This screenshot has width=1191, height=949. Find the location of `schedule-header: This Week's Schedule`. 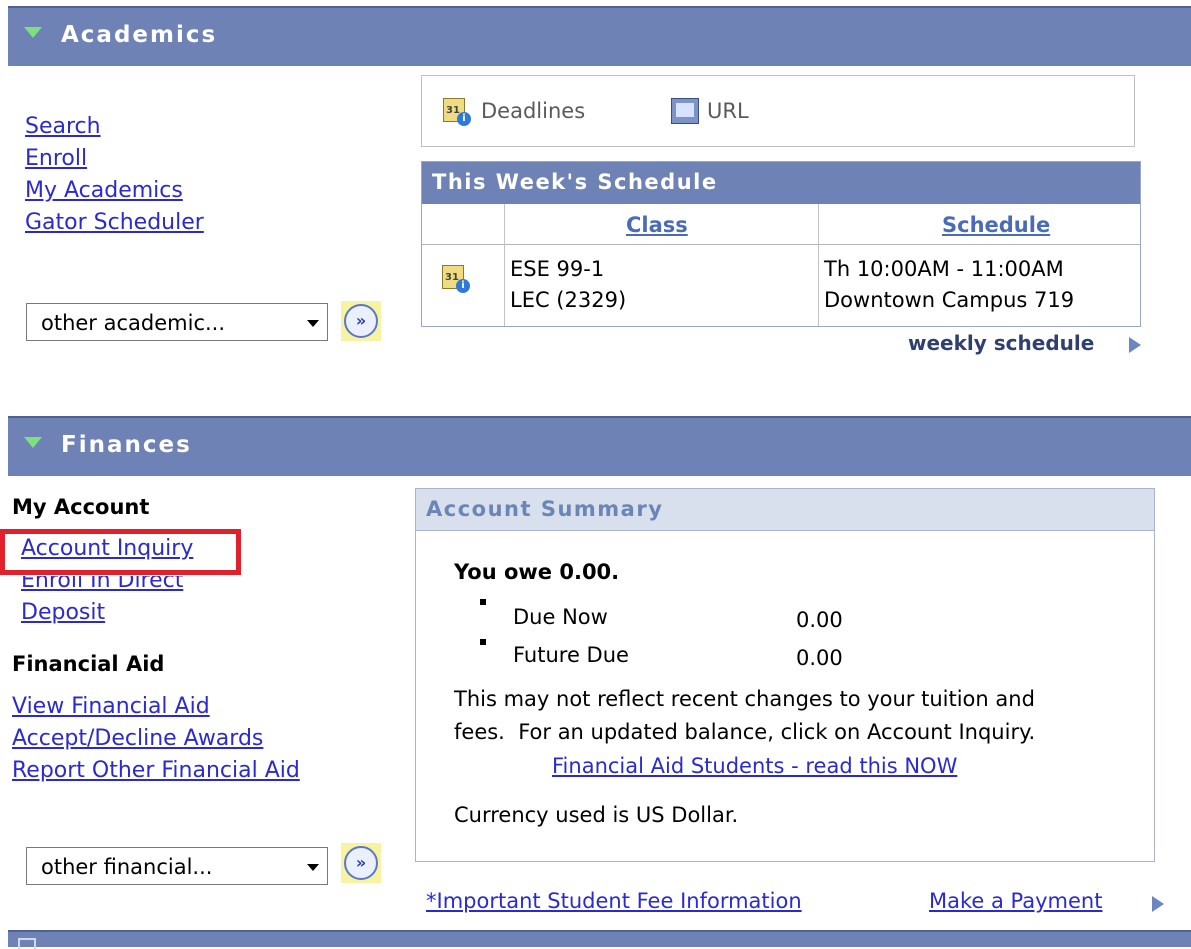

schedule-header: This Week's Schedule is located at coordinates (781, 183).